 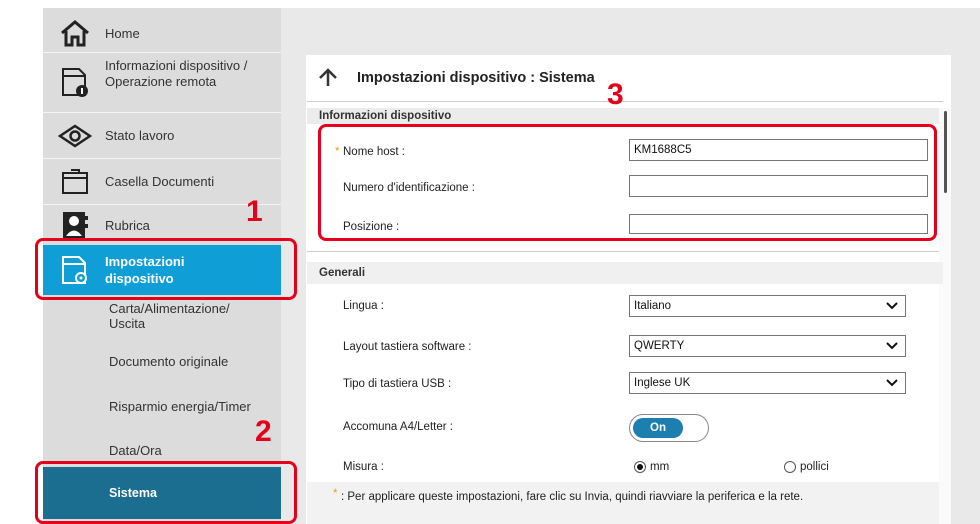 I want to click on scrollbar, so click(x=945, y=316).